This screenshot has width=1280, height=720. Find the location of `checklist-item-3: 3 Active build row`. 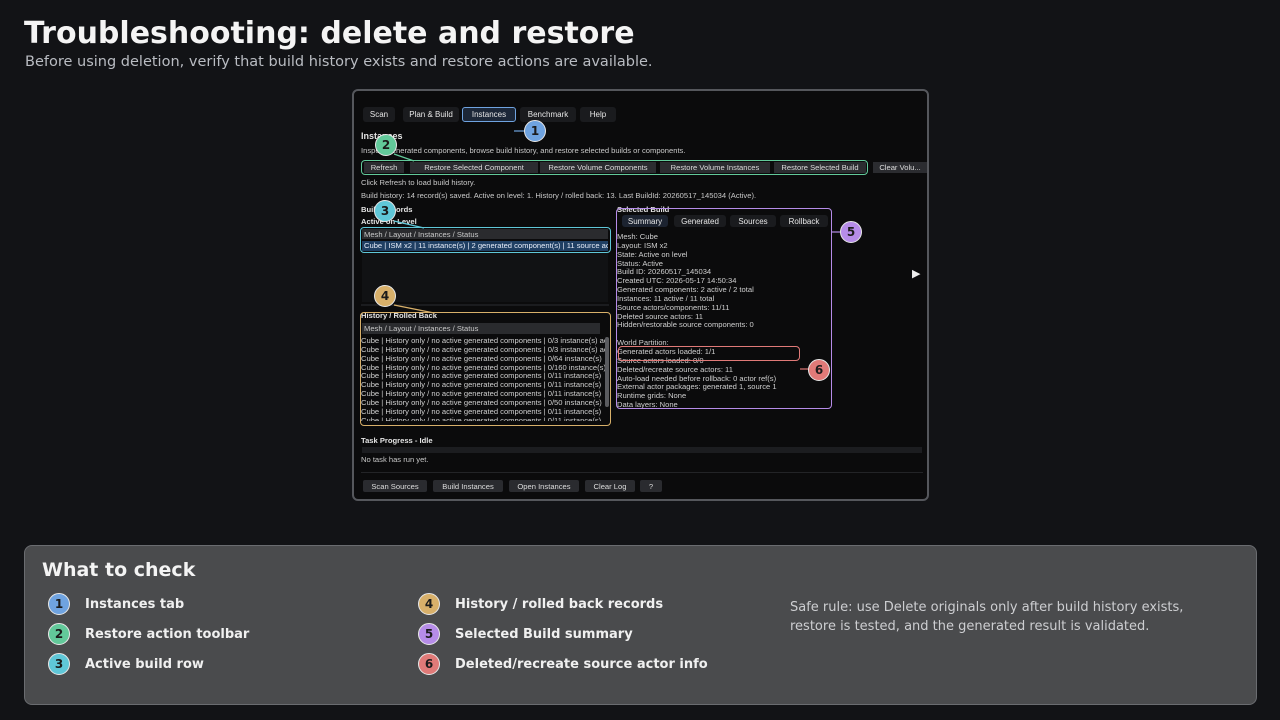

checklist-item-3: 3 Active build row is located at coordinates (126, 664).